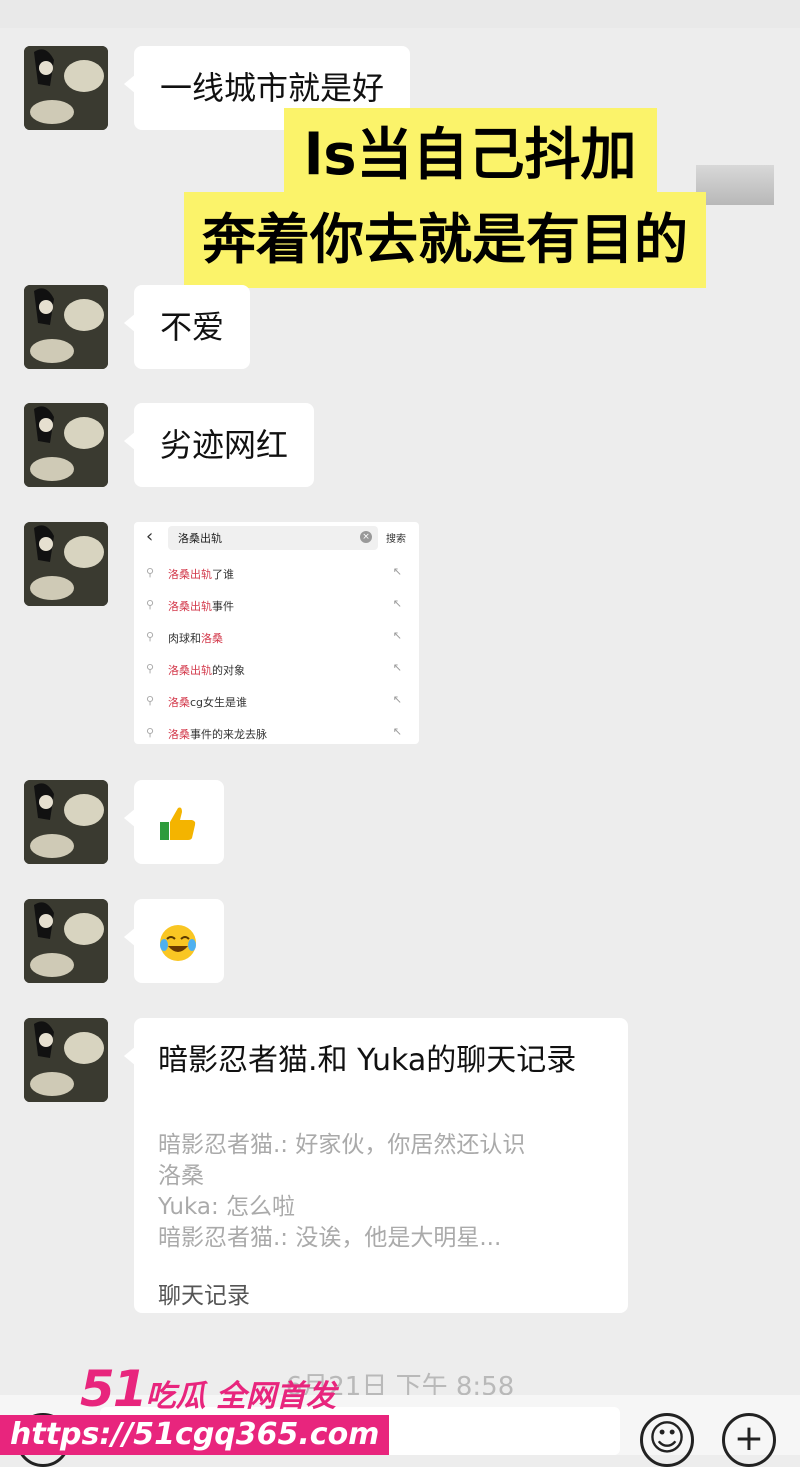 The height and width of the screenshot is (1467, 800). I want to click on watermark-logo: 51吃瓜 全网首发, so click(208, 1389).